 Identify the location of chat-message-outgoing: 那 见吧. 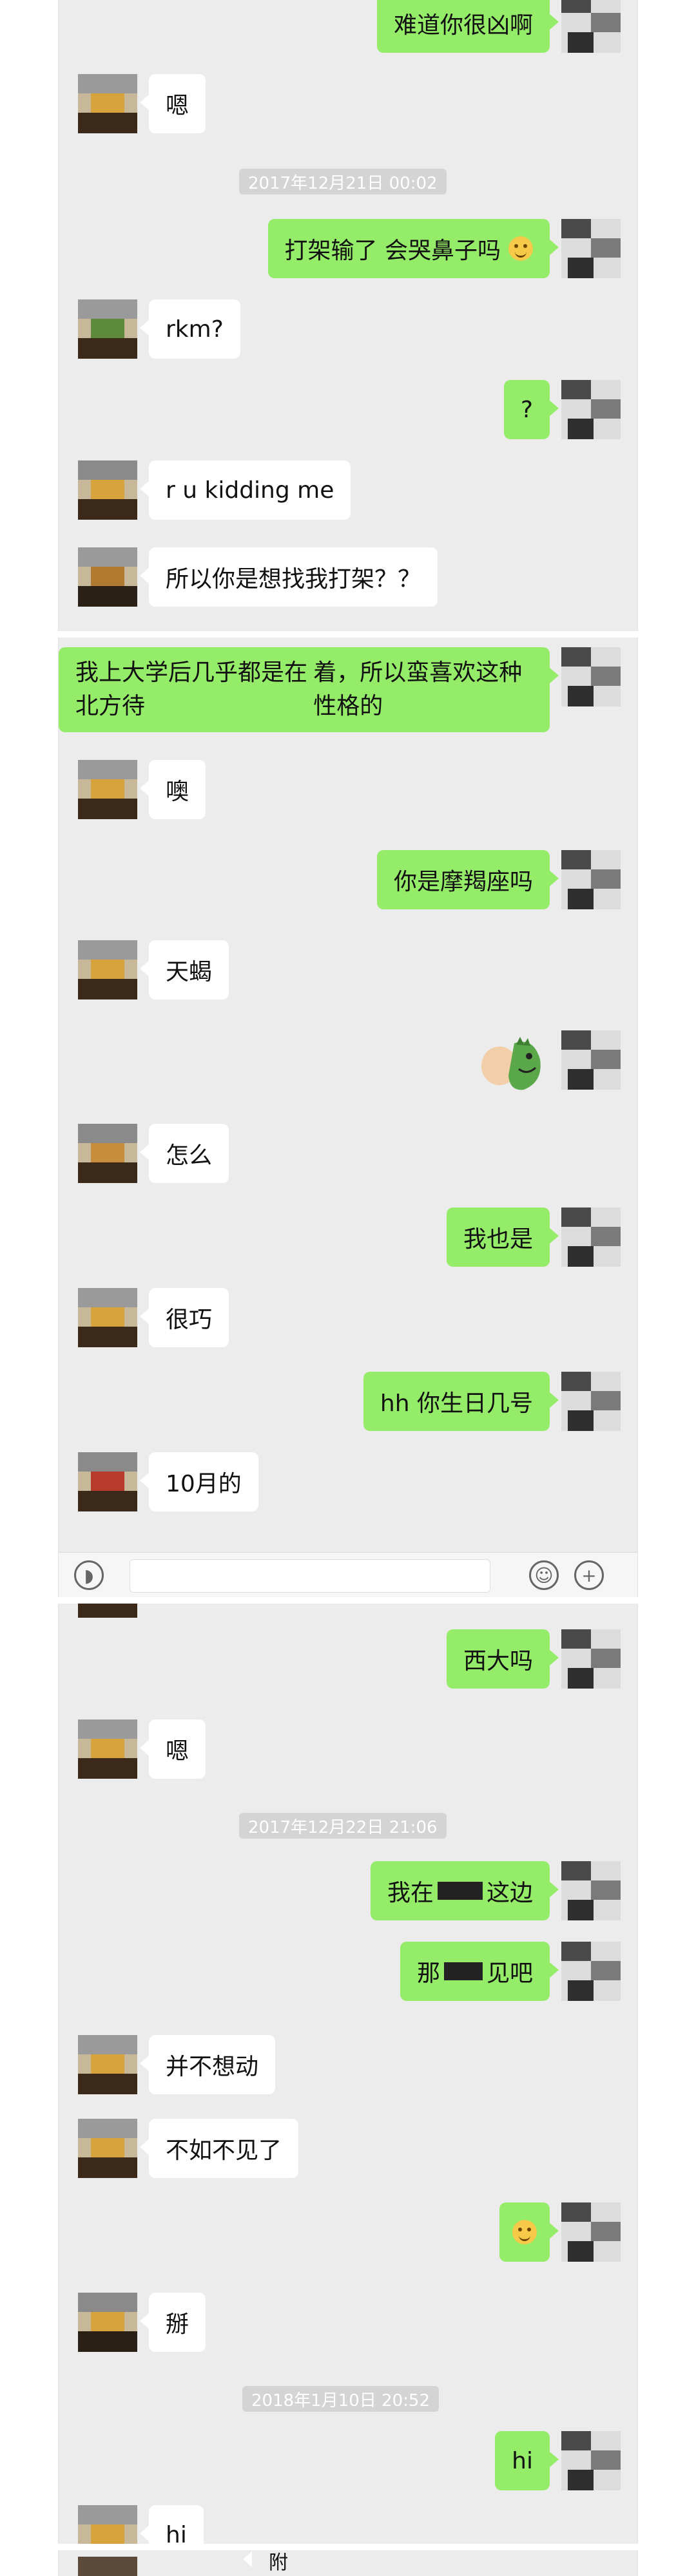
(348, 1974).